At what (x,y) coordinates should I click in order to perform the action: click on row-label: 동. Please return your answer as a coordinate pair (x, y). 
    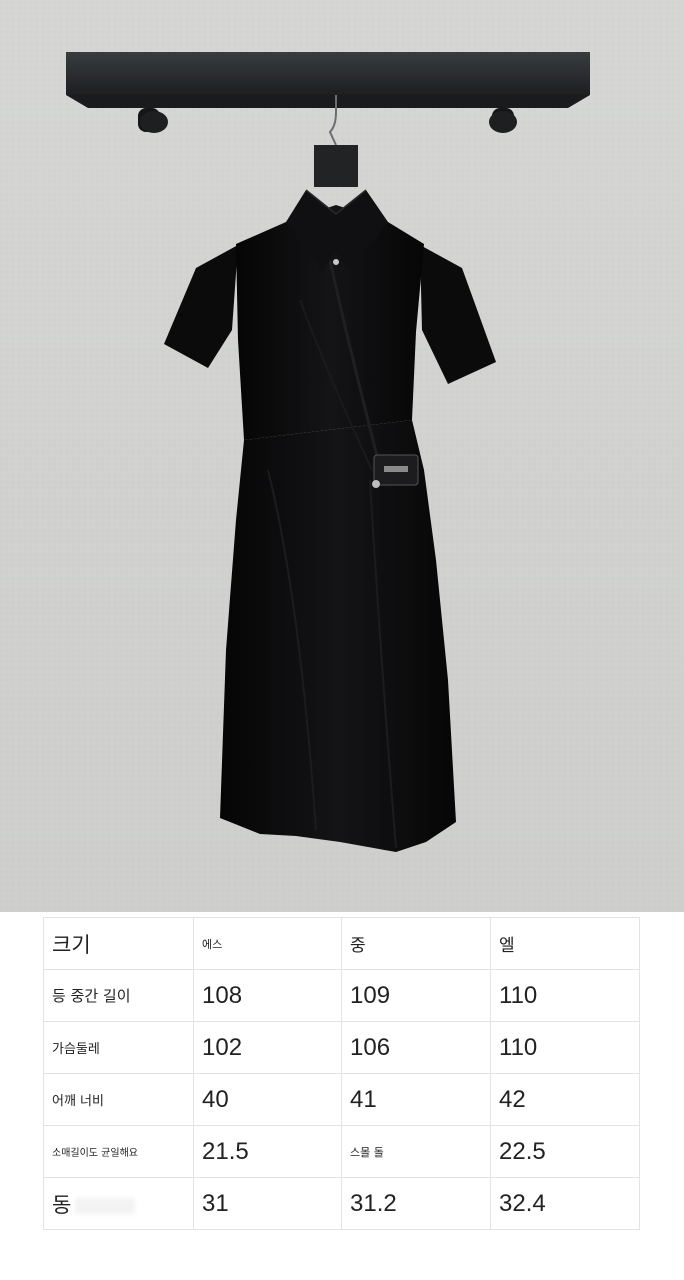
    Looking at the image, I should click on (118, 1203).